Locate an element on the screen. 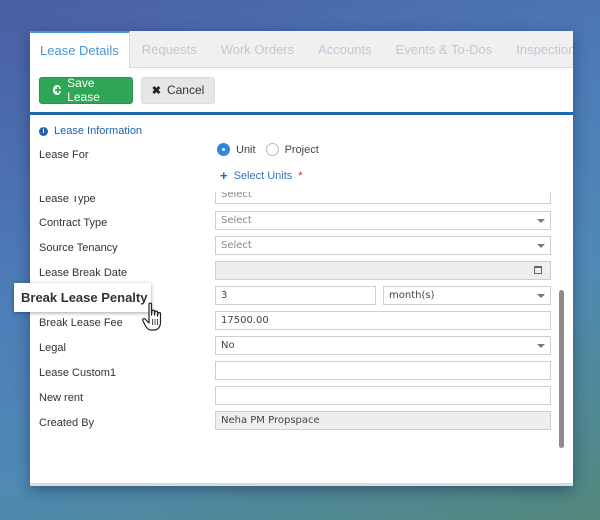  radio-unit is located at coordinates (223, 149).